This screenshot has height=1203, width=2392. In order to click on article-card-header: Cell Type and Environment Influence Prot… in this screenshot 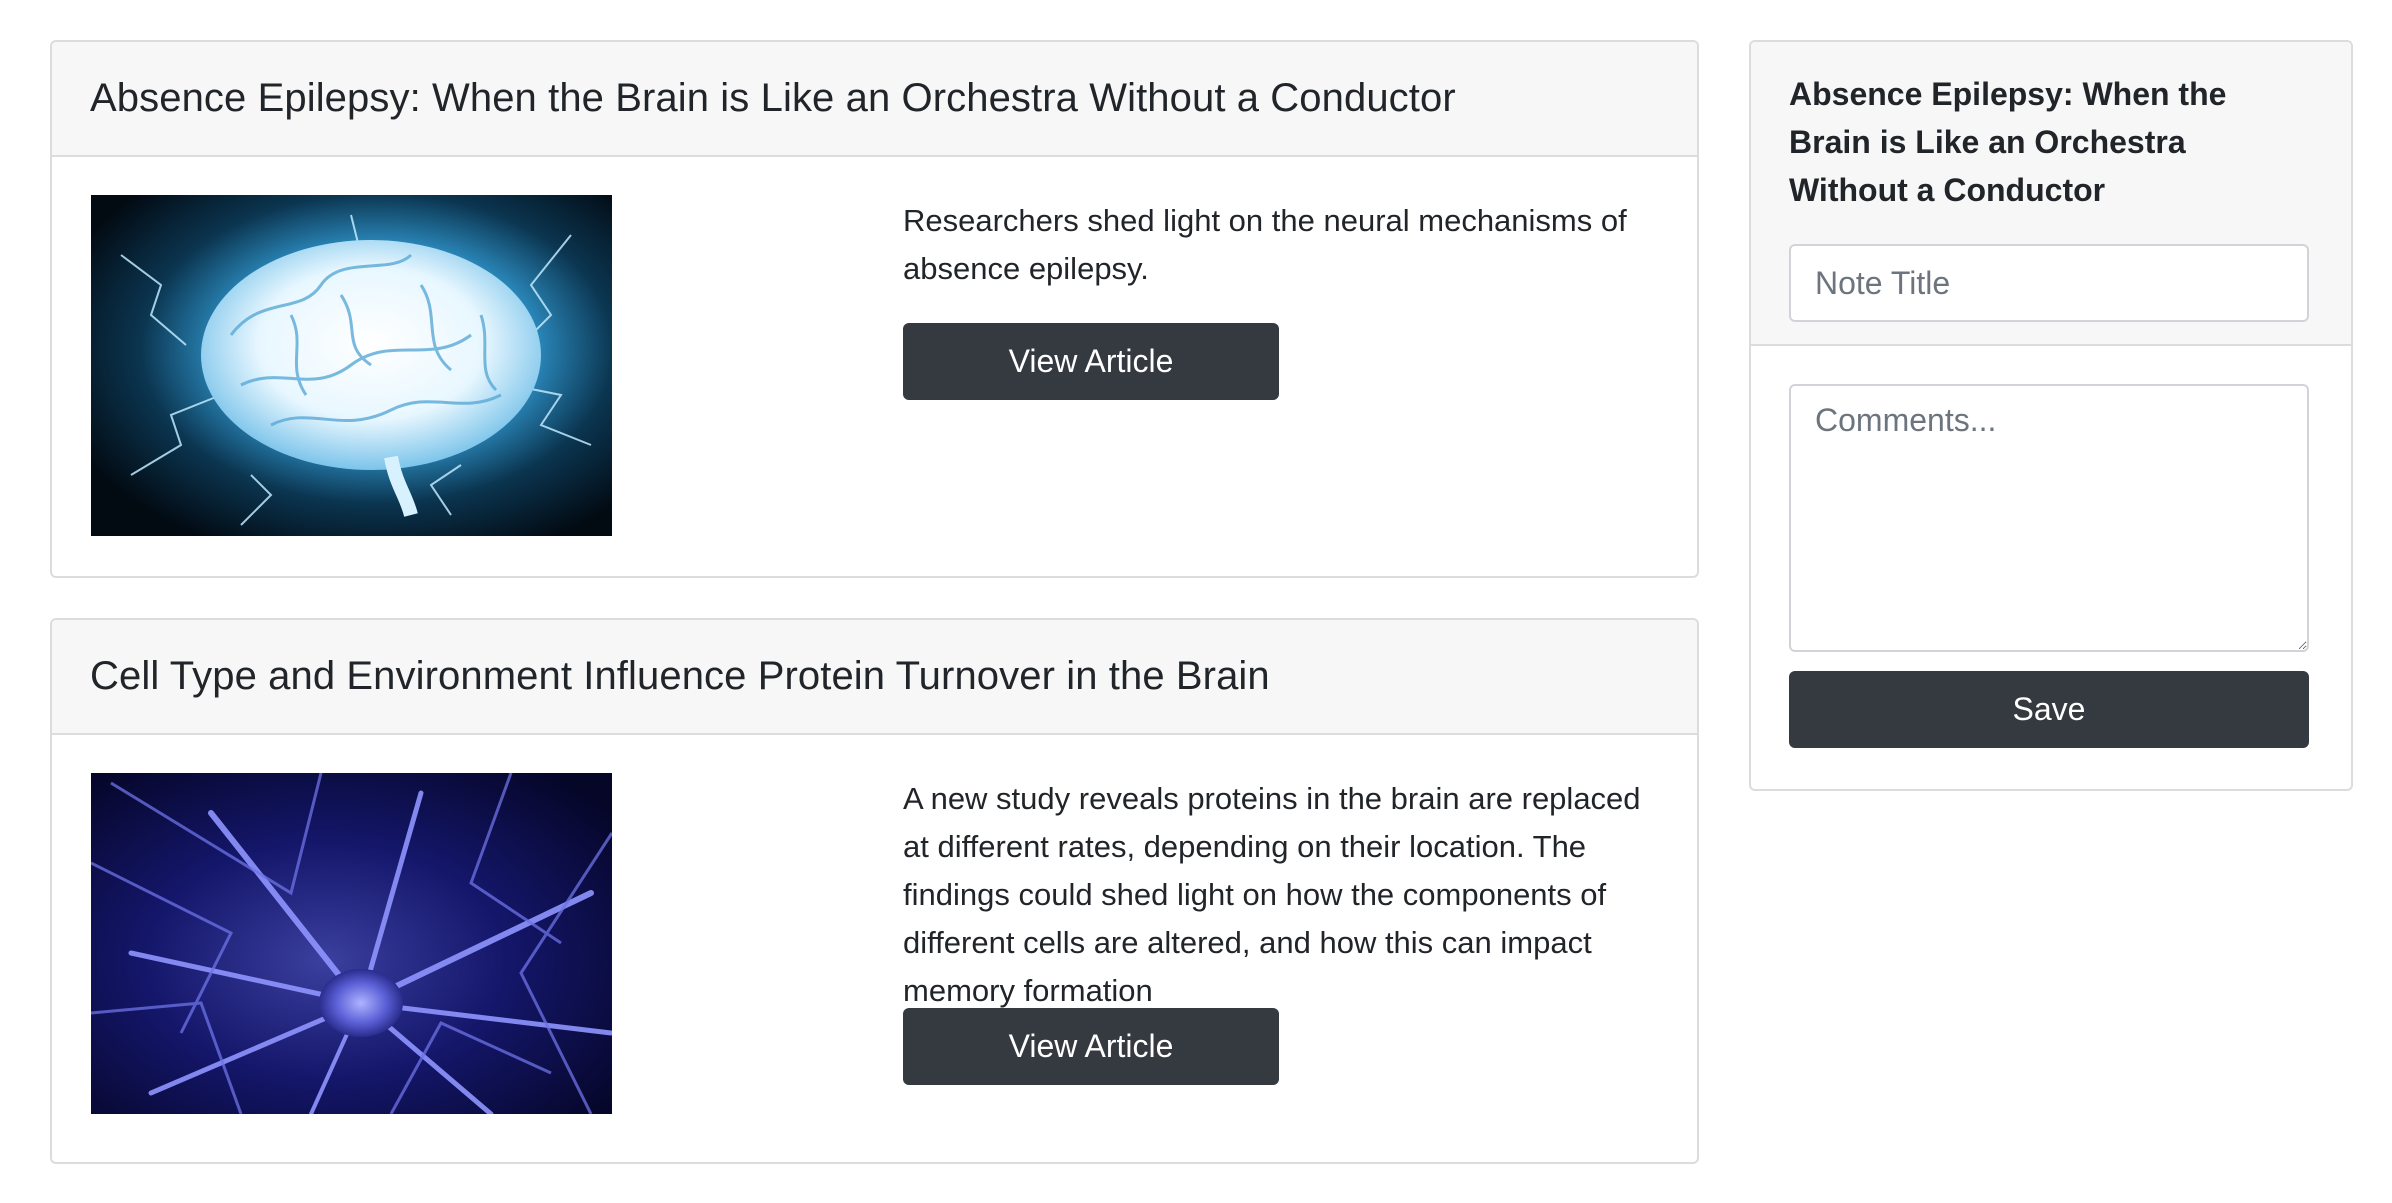, I will do `click(874, 677)`.